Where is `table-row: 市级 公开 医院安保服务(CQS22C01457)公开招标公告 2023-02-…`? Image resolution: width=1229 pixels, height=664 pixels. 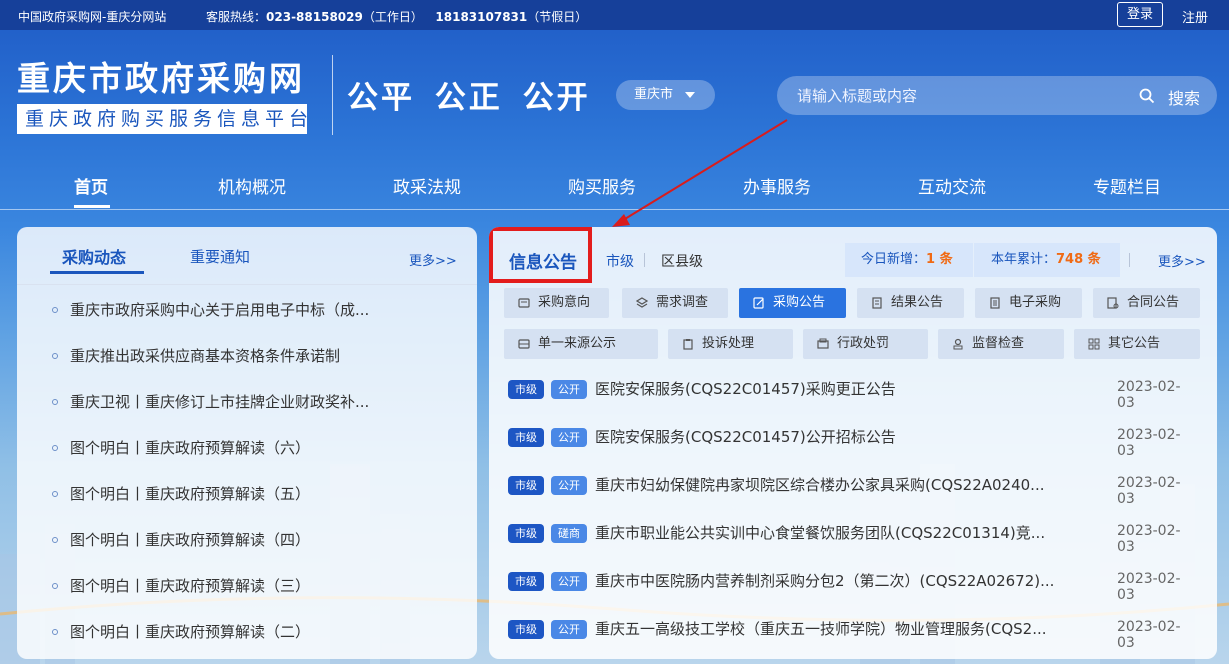
table-row: 市级 公开 医院安保服务(CQS22C01457)公开招标公告 2023-02-… is located at coordinates (853, 442).